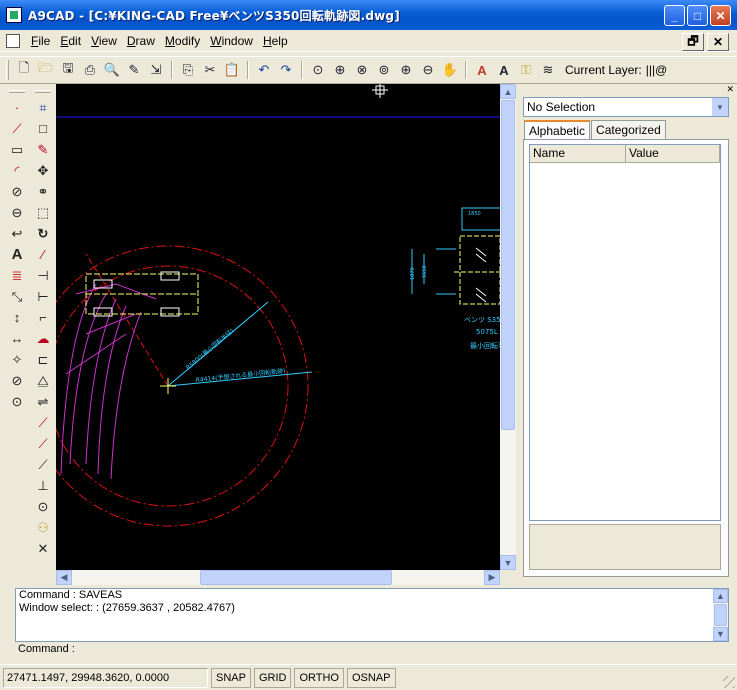 The width and height of the screenshot is (737, 690). I want to click on snap-intersection-icon: ✕, so click(43, 548).